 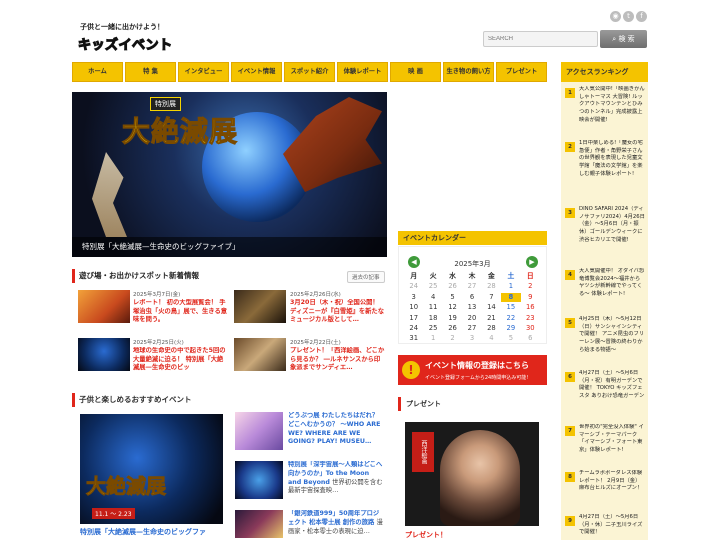 What do you see at coordinates (510, 328) in the screenshot?
I see `calendar-day: 29` at bounding box center [510, 328].